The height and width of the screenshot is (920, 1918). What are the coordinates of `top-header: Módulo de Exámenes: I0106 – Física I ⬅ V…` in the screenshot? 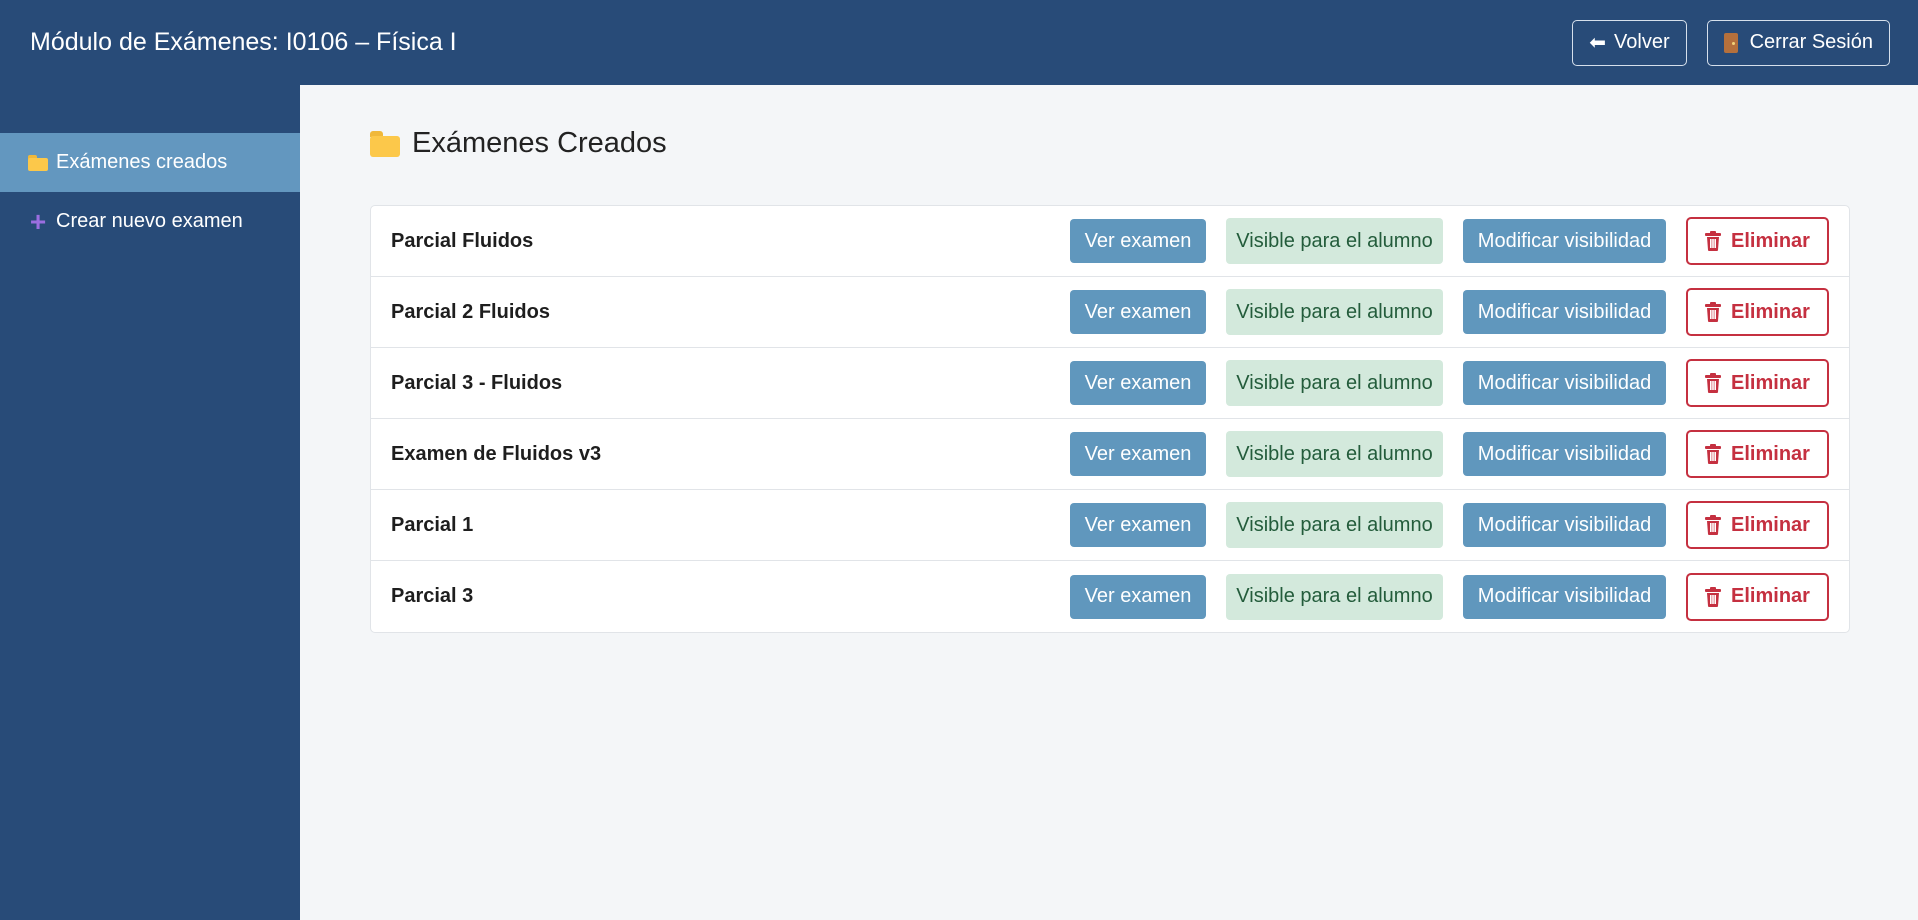 It's located at (959, 42).